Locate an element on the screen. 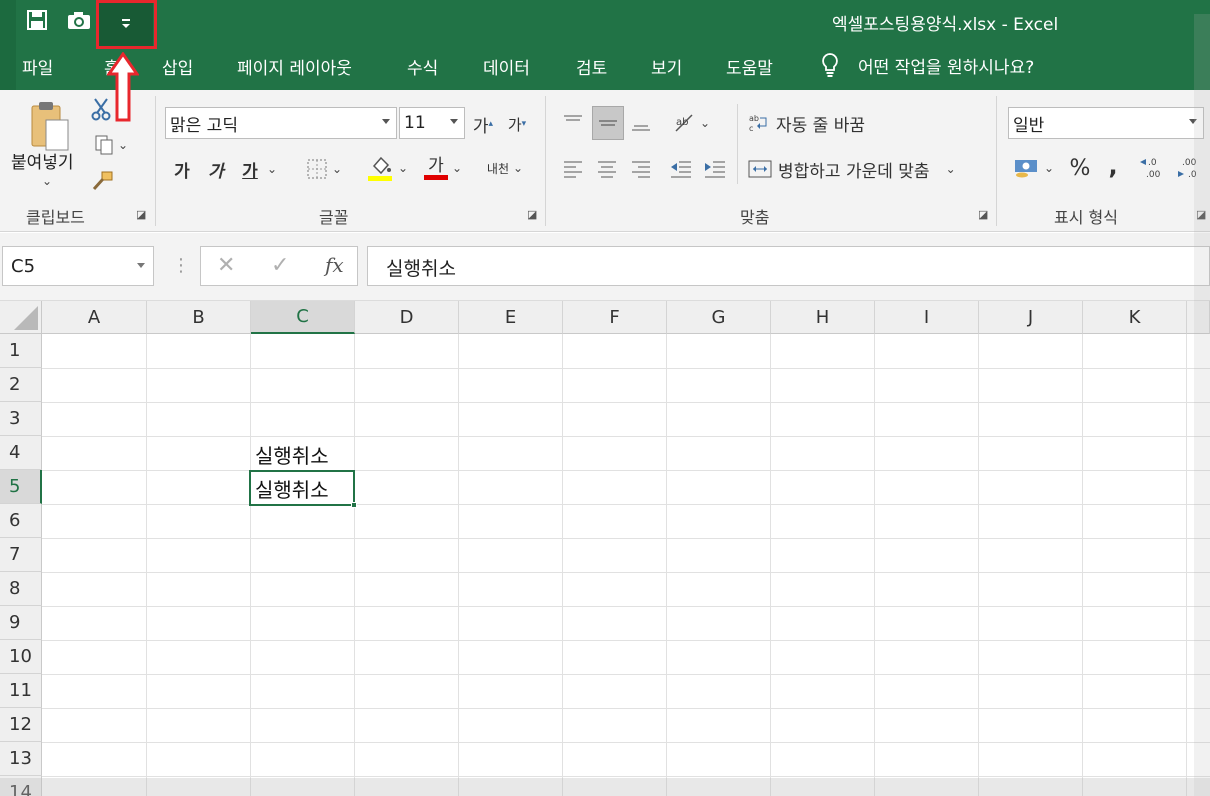 Image resolution: width=1210 pixels, height=796 pixels. tab-view: 보기 is located at coordinates (666, 66).